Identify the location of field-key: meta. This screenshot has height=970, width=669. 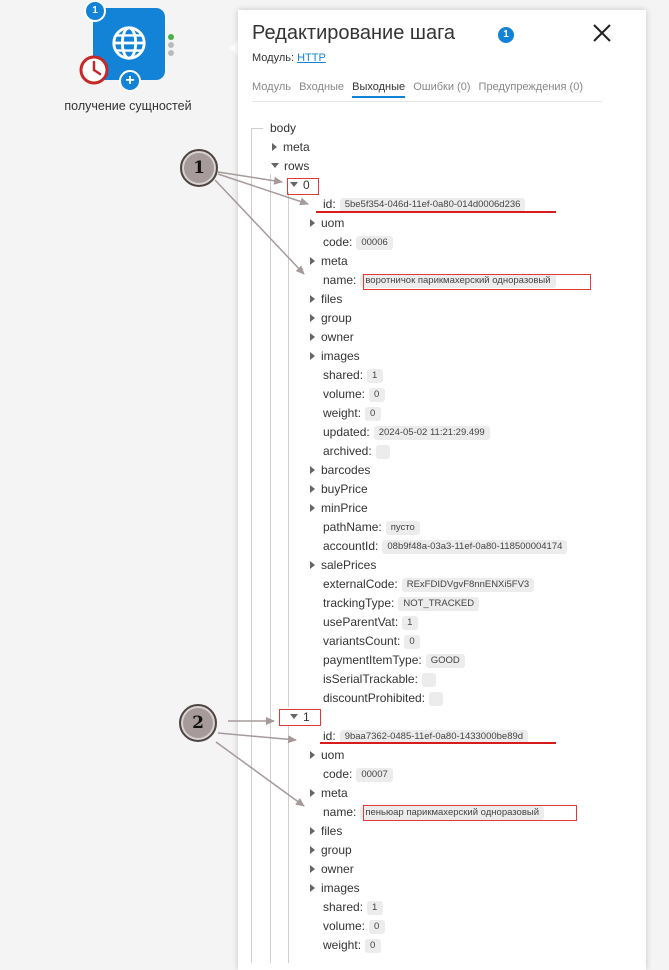
(334, 261).